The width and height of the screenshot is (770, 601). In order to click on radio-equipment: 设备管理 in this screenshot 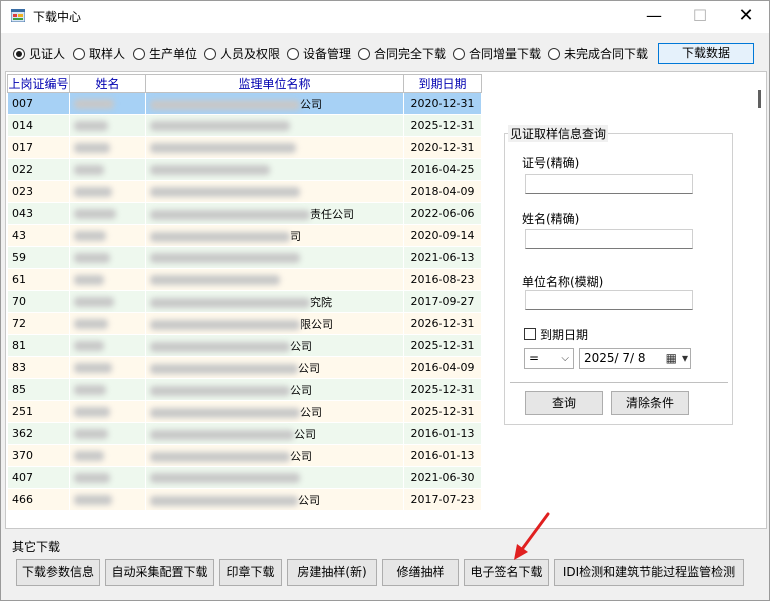, I will do `click(319, 53)`.